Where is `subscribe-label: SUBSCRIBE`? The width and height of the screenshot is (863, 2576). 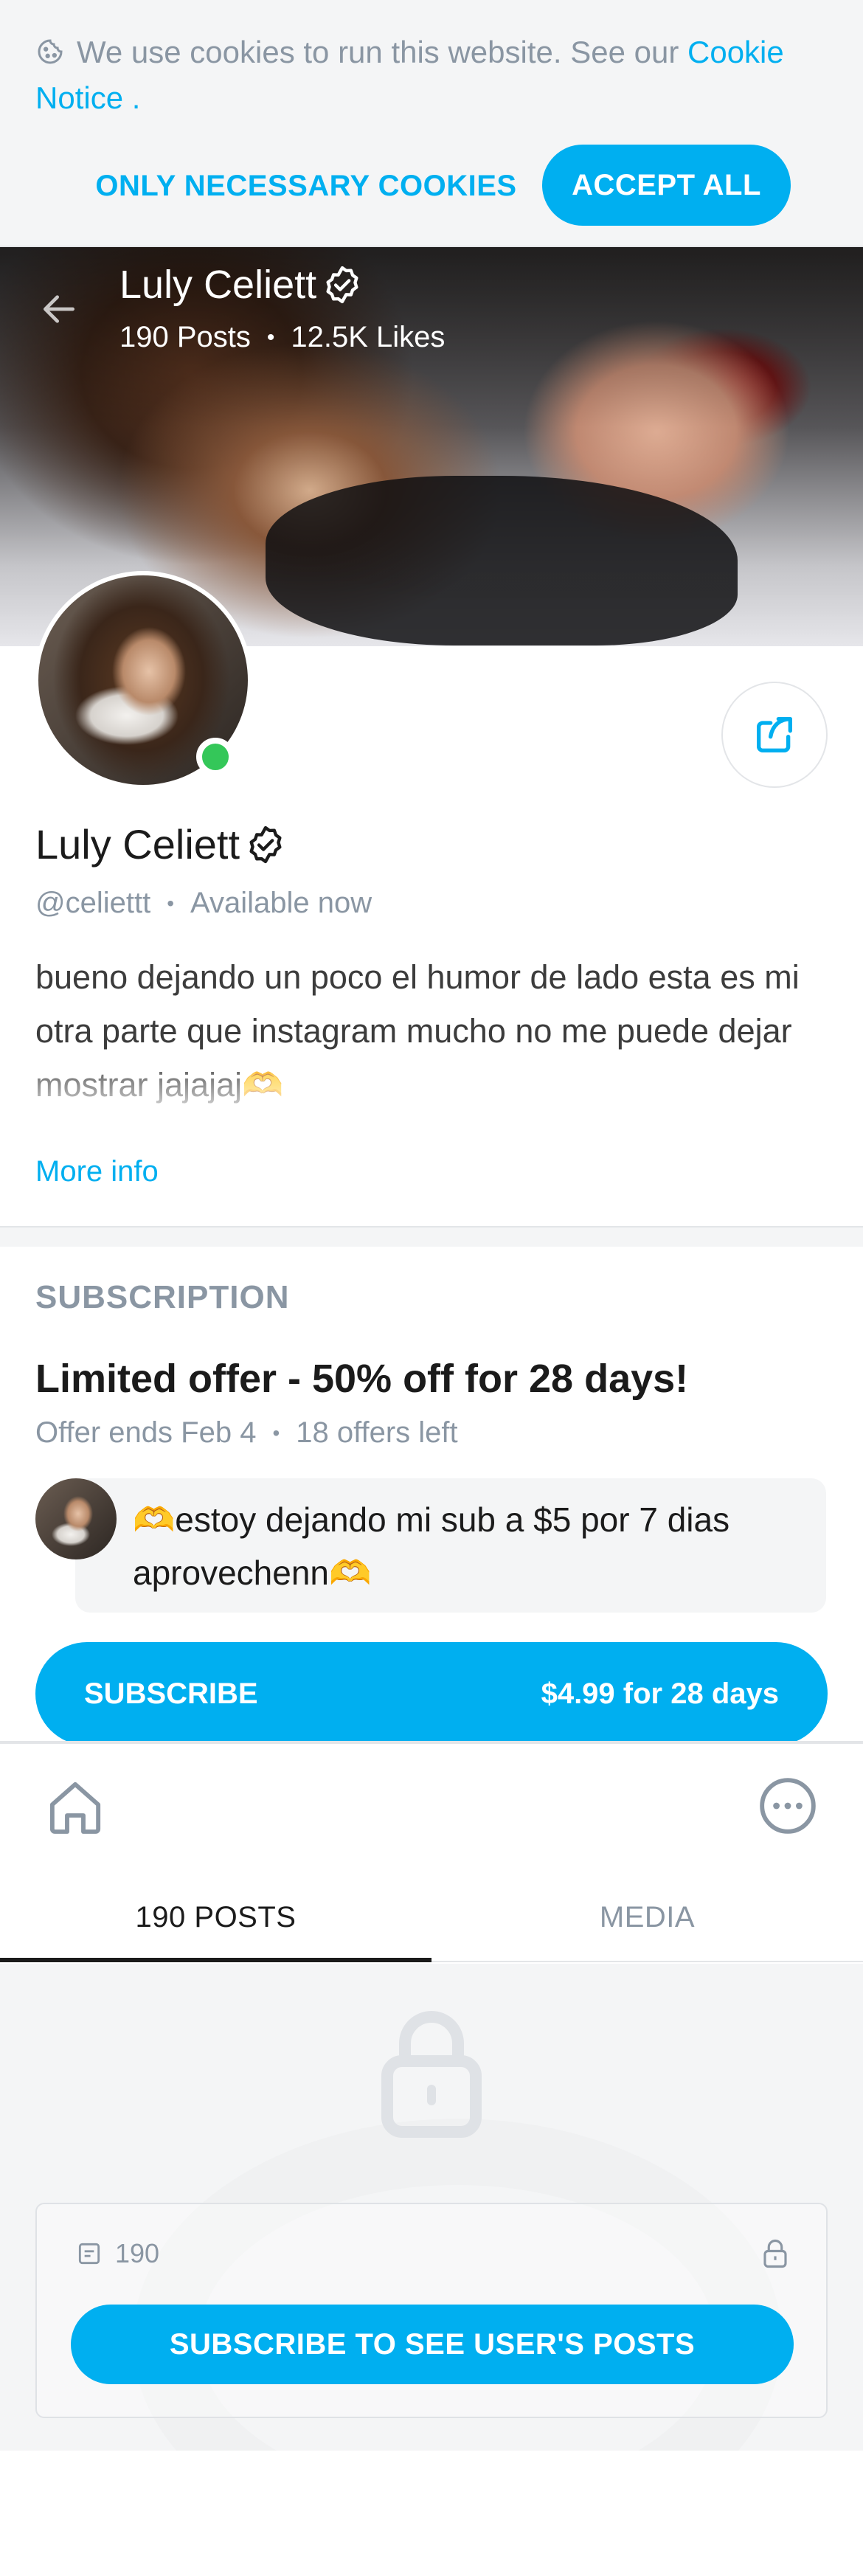
subscribe-label: SUBSCRIBE is located at coordinates (171, 1693).